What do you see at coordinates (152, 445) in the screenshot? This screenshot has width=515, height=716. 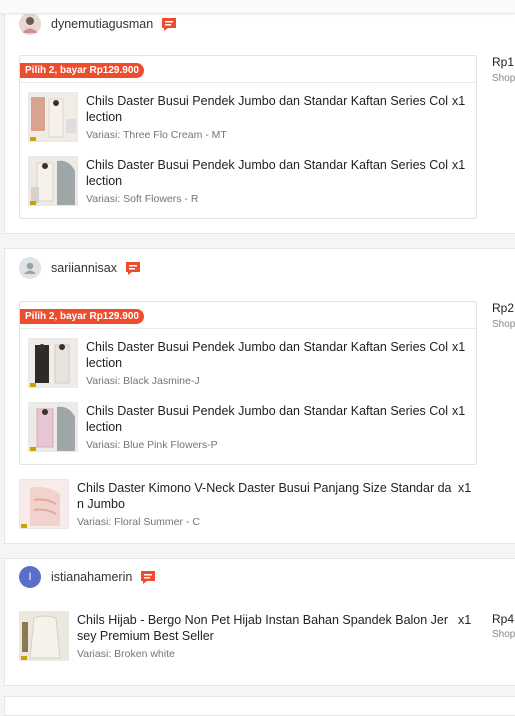 I see `product-variant: Variasi: Blue Pink Flowers-P` at bounding box center [152, 445].